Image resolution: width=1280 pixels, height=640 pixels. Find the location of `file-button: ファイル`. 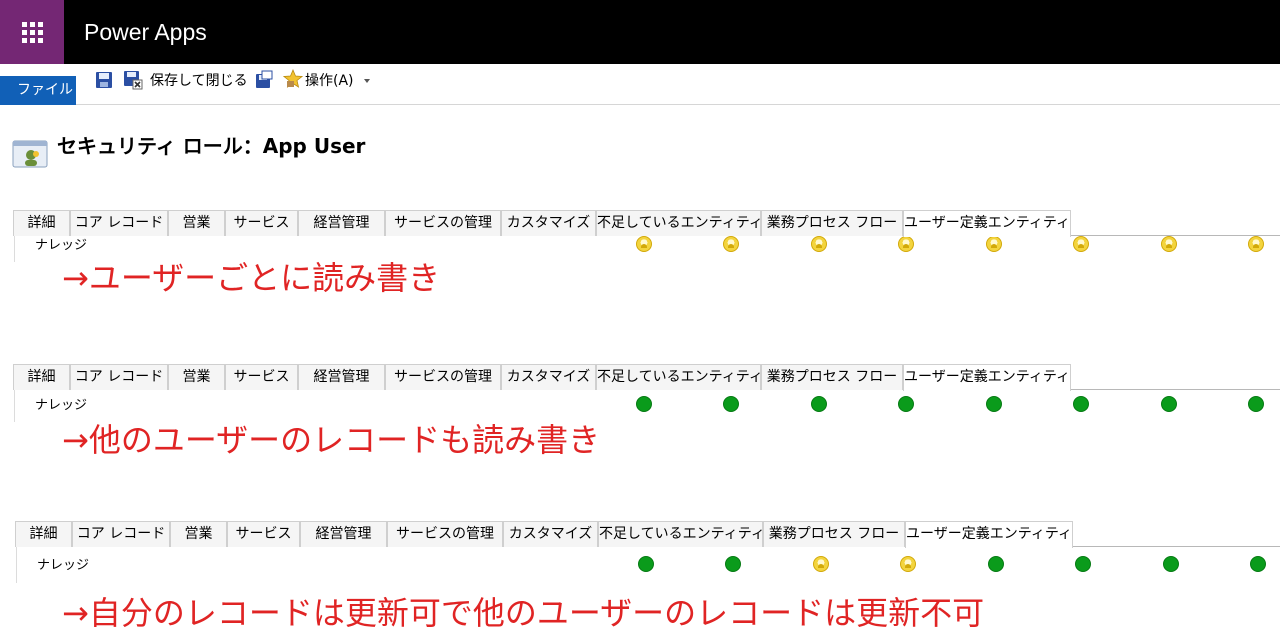

file-button: ファイル is located at coordinates (38, 90).